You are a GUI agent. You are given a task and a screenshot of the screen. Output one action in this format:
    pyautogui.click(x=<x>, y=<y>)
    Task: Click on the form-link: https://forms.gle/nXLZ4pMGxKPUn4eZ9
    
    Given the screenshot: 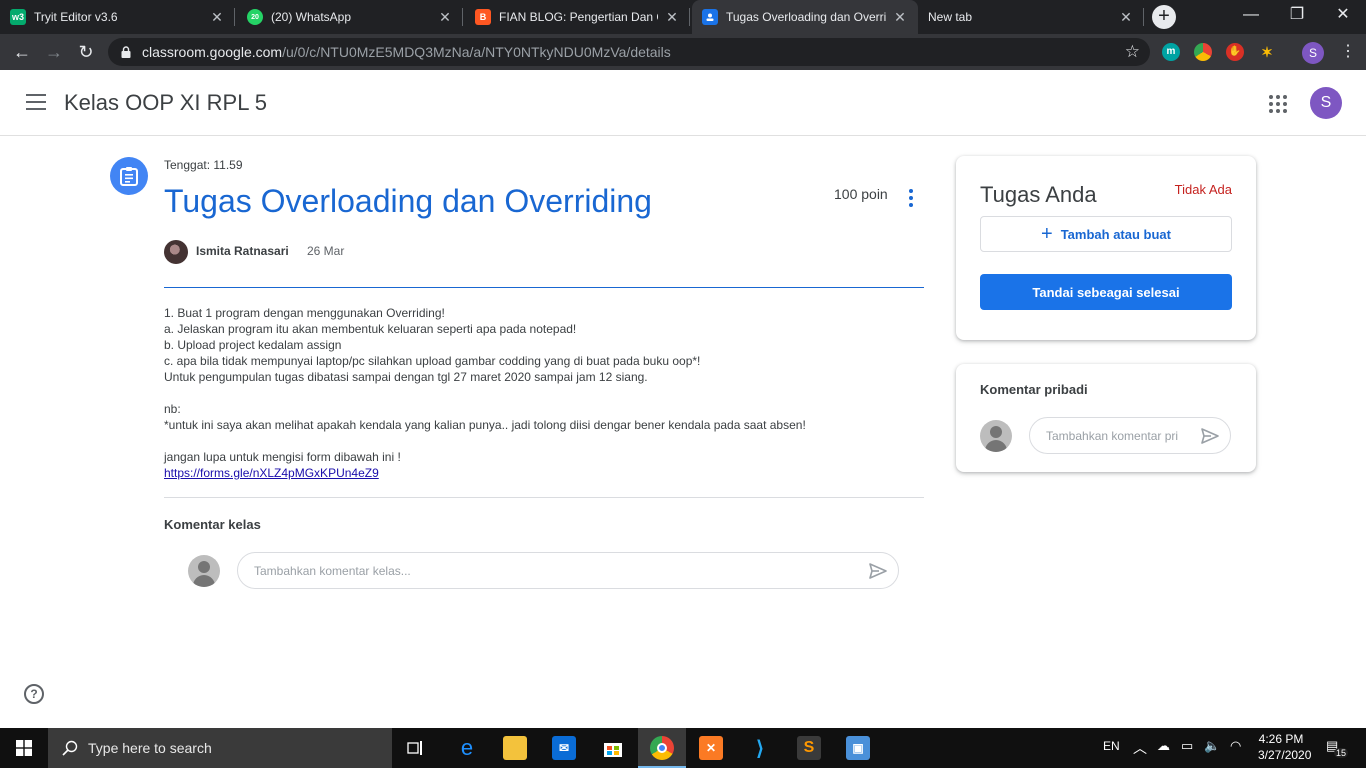 What is the action you would take?
    pyautogui.click(x=271, y=473)
    